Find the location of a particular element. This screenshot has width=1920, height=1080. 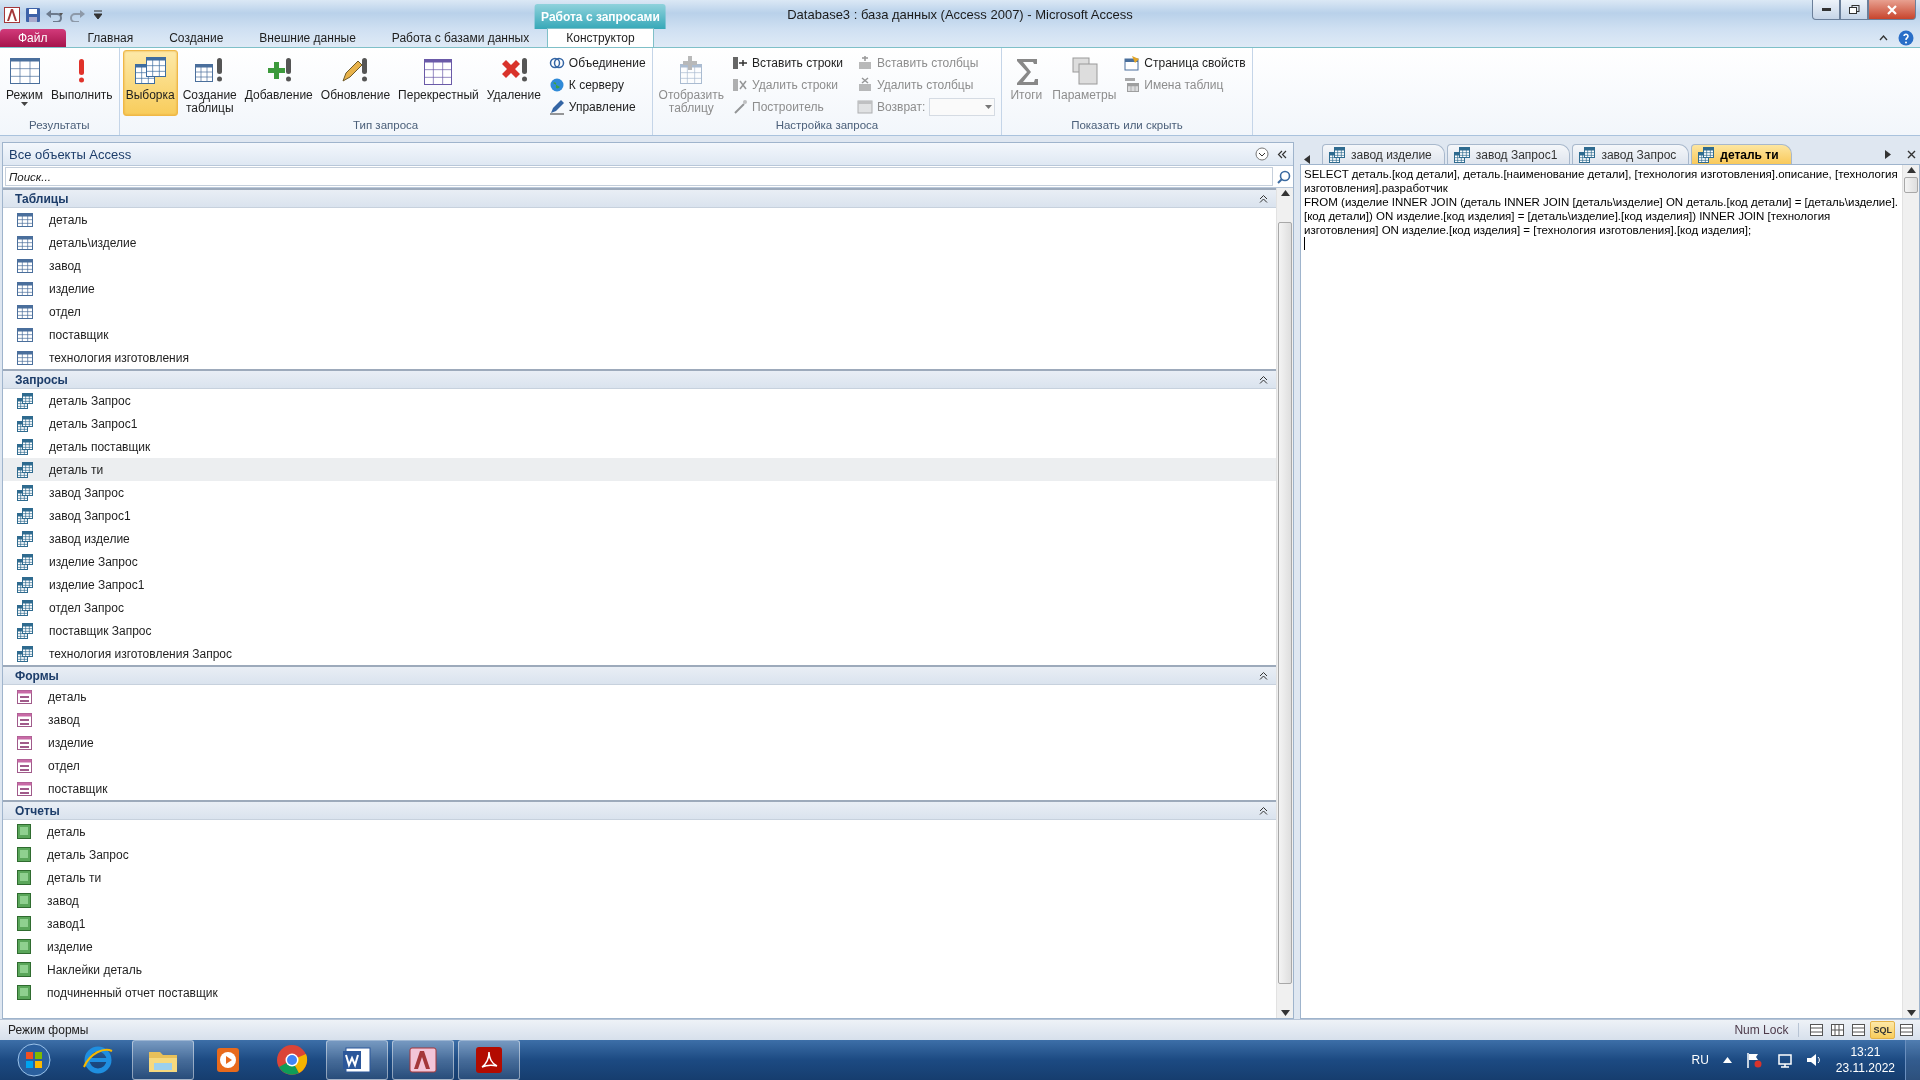

ribbon-button: Объединение is located at coordinates (597, 63).